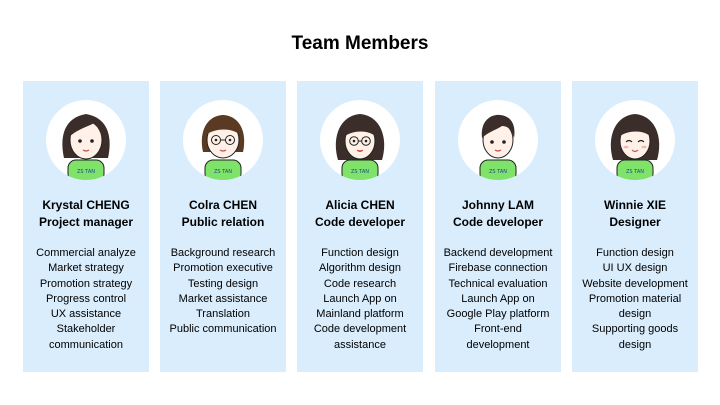 Image resolution: width=720 pixels, height=405 pixels. What do you see at coordinates (498, 140) in the screenshot?
I see `boy-short-hair-avatar: ZS TAN` at bounding box center [498, 140].